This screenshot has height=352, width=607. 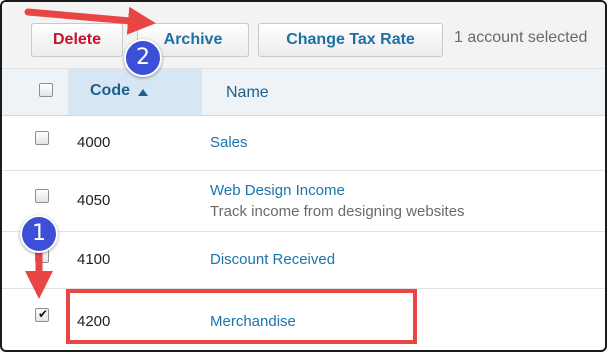 What do you see at coordinates (39, 234) in the screenshot?
I see `step-1-badge: 1` at bounding box center [39, 234].